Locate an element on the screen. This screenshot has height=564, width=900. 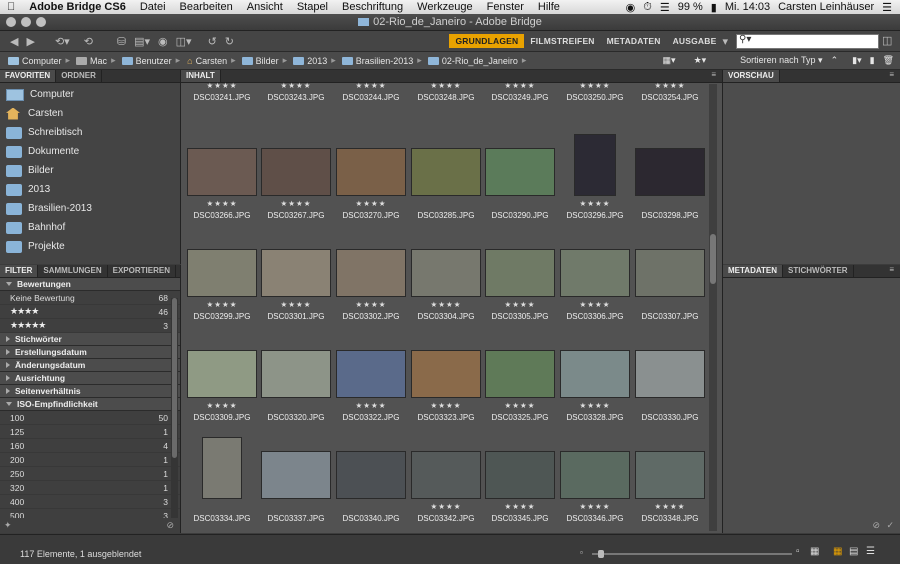
thumbnail-item: DSC03298.JPG is located at coordinates (670, 184).